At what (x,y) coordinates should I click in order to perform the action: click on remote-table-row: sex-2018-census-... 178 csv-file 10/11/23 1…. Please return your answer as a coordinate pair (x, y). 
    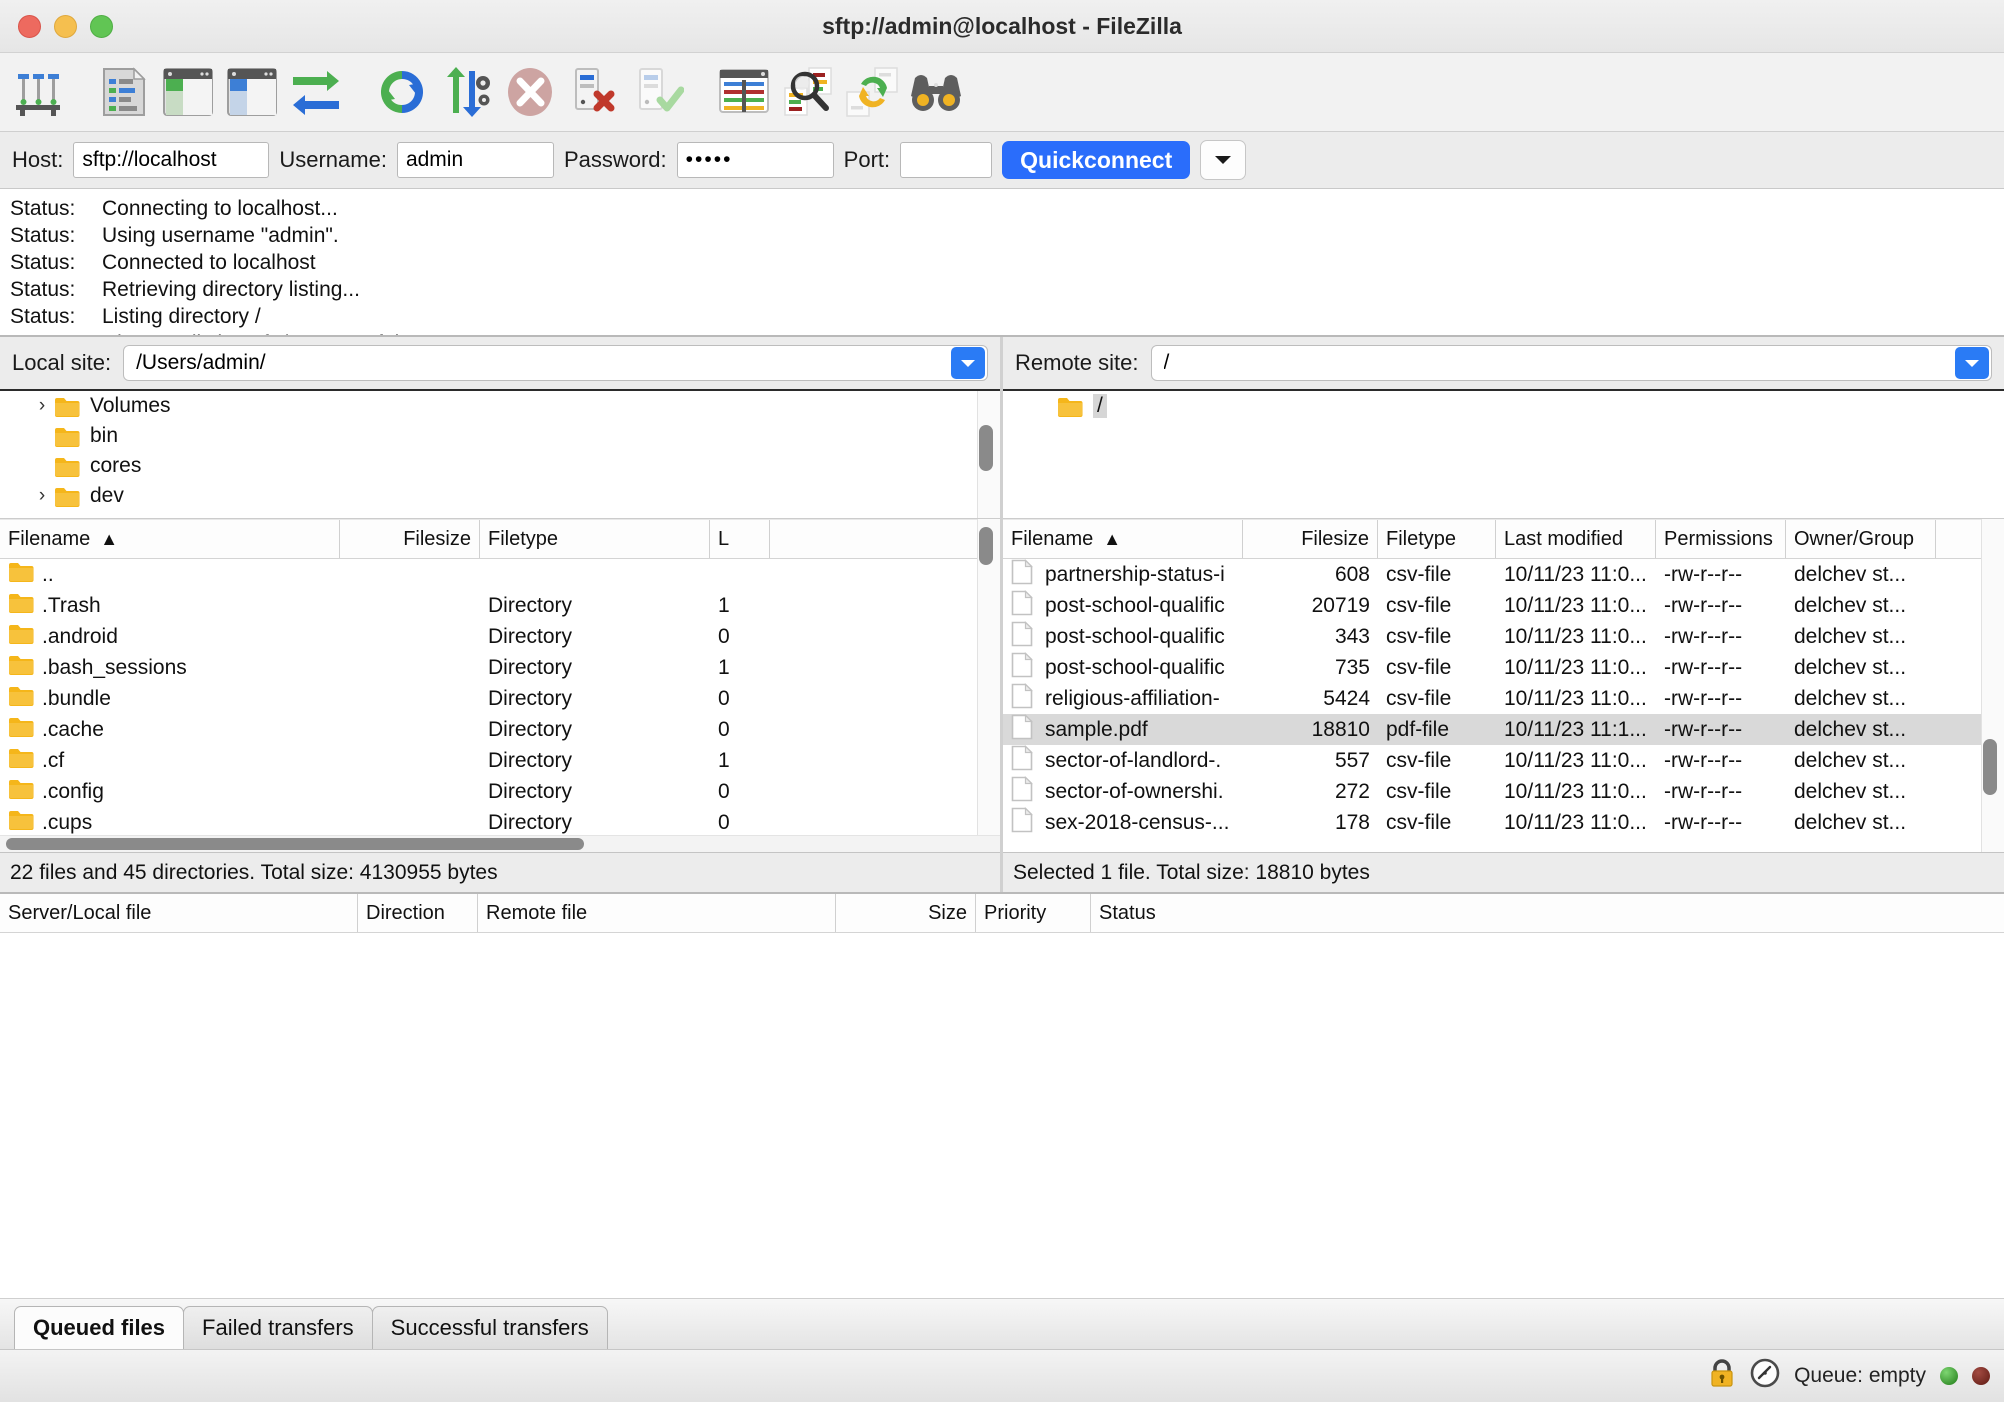
    Looking at the image, I should click on (1503, 822).